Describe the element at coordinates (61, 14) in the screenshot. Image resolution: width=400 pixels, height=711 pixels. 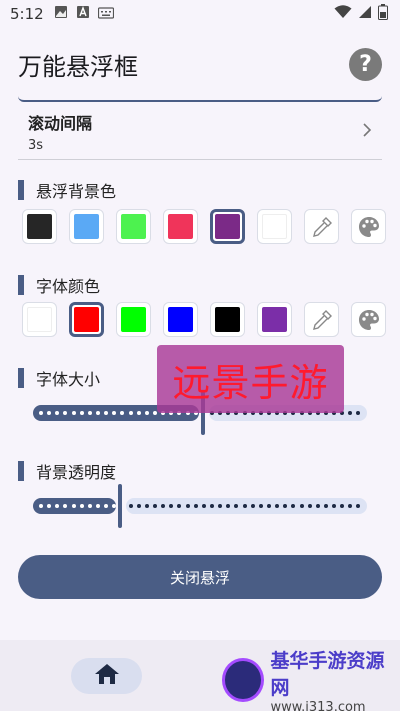
I see `image-icon` at that location.